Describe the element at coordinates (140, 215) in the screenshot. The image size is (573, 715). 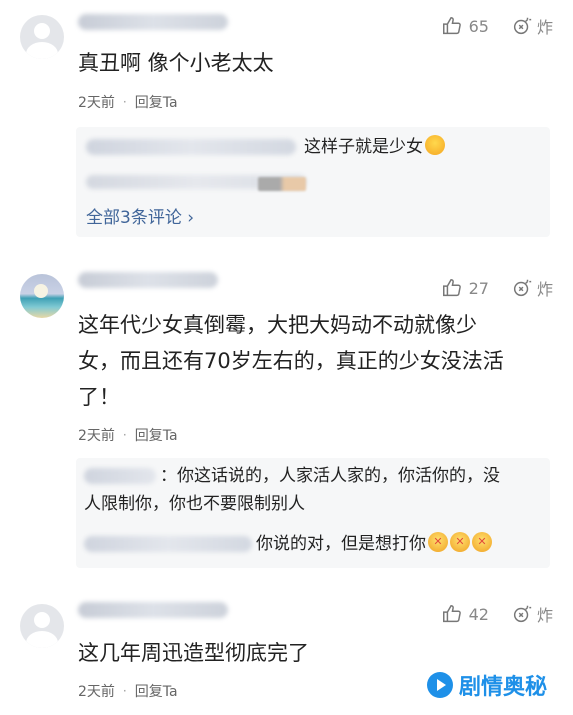
I see `view-all-replies-link: 全部3条评论 ›` at that location.